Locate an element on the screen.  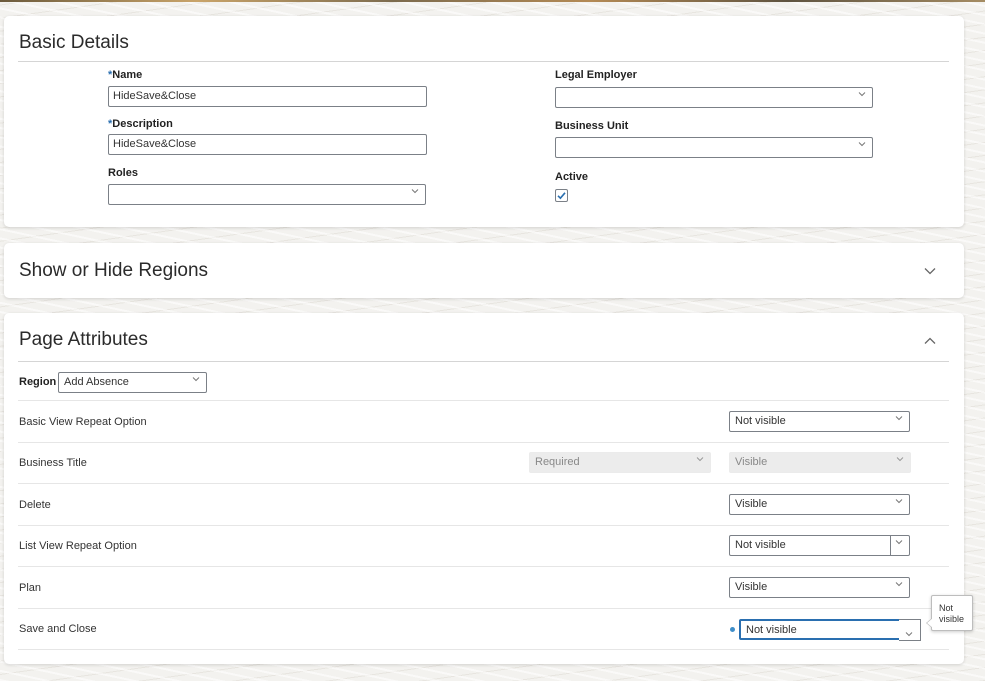
row-label-list-view-repeat-option: List View Repeat Option is located at coordinates (78, 546).